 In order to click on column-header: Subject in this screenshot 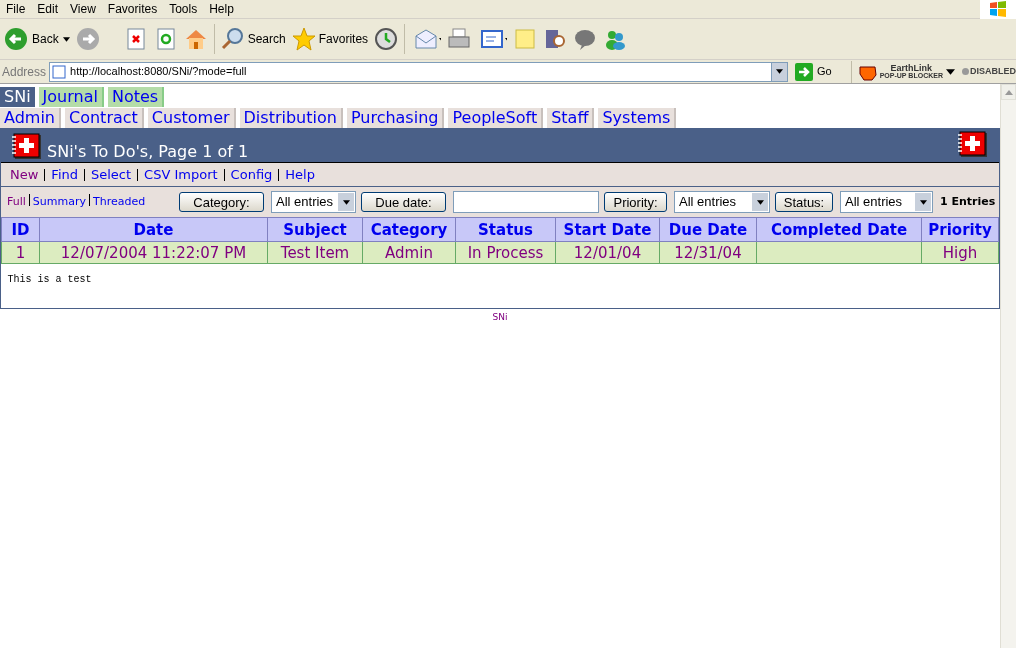, I will do `click(315, 229)`.